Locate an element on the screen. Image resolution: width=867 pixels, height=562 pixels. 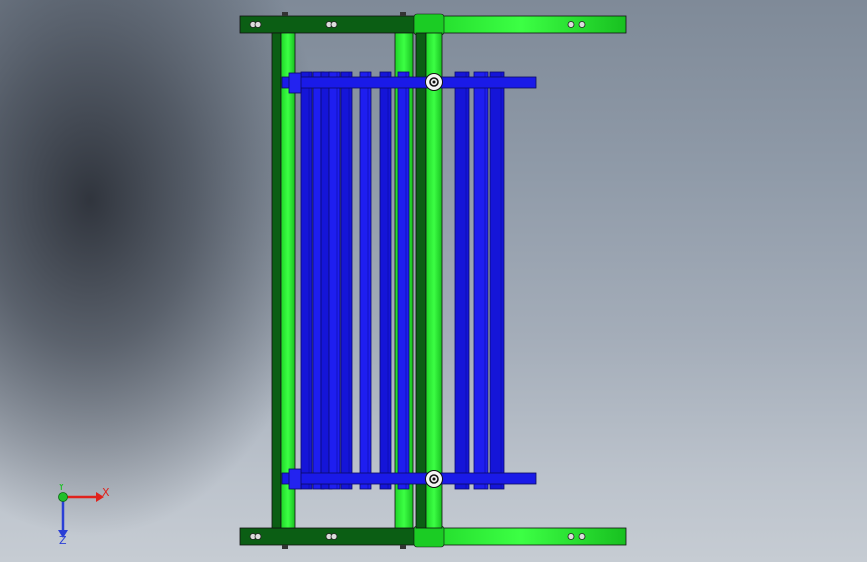
lower-bearing-icon is located at coordinates (434, 479).